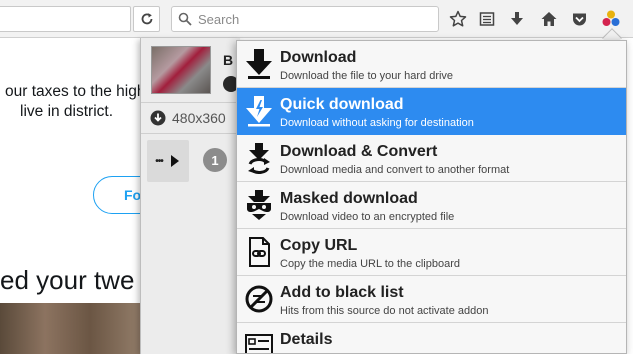 This screenshot has width=633, height=354. Describe the element at coordinates (259, 299) in the screenshot. I see `blacklist-icon` at that location.